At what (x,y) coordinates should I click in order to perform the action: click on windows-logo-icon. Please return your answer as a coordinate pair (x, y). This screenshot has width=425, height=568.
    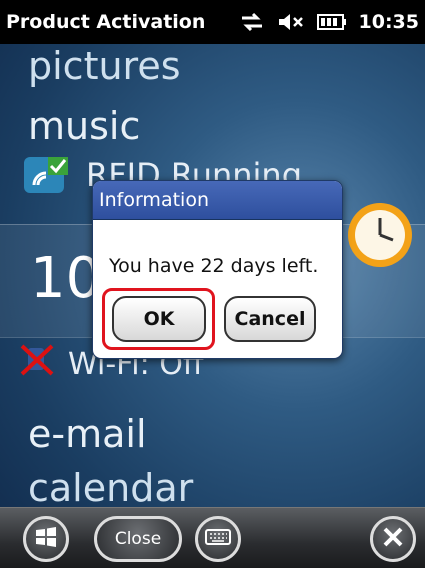
    Looking at the image, I should click on (46, 539).